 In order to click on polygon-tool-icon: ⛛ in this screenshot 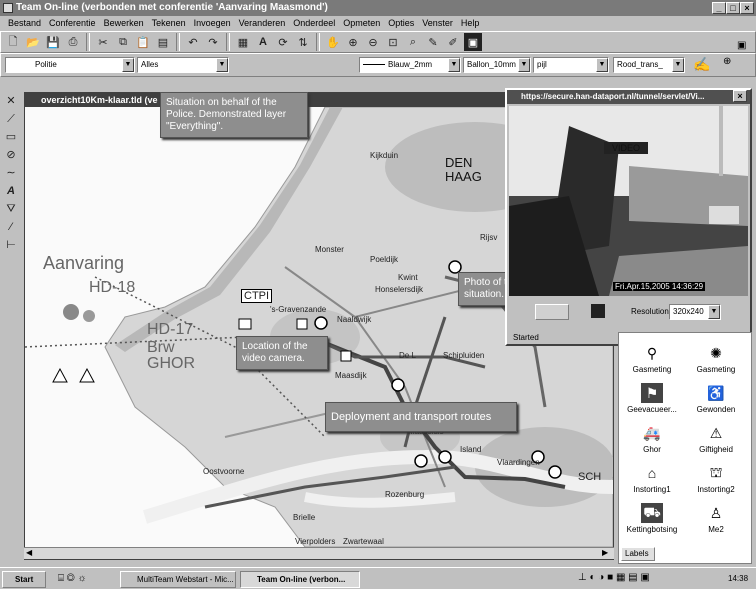, I will do `click(11, 209)`.